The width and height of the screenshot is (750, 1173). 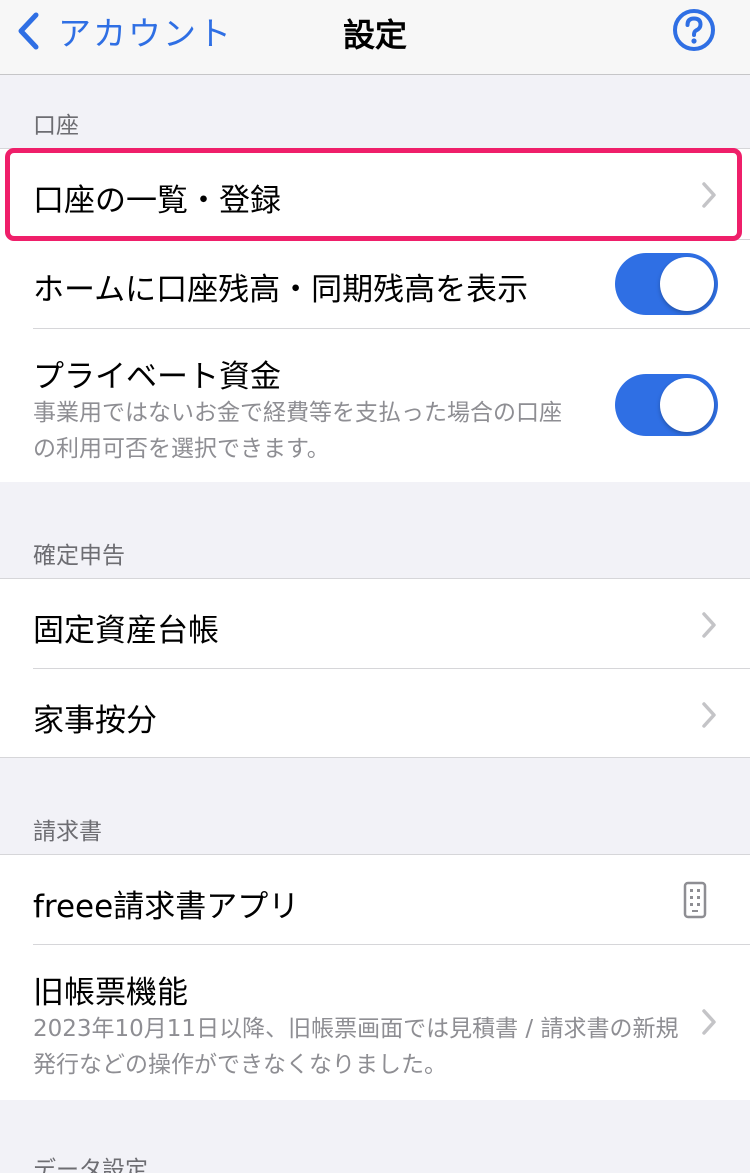 I want to click on section-header-tax: 確定申告, so click(x=79, y=556).